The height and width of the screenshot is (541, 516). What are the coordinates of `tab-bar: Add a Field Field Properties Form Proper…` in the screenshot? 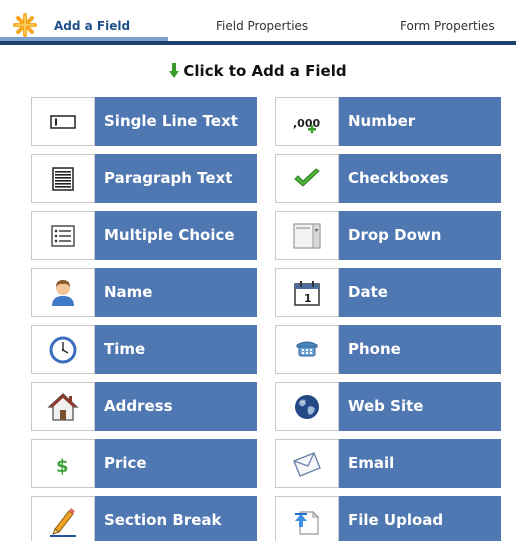 It's located at (258, 23).